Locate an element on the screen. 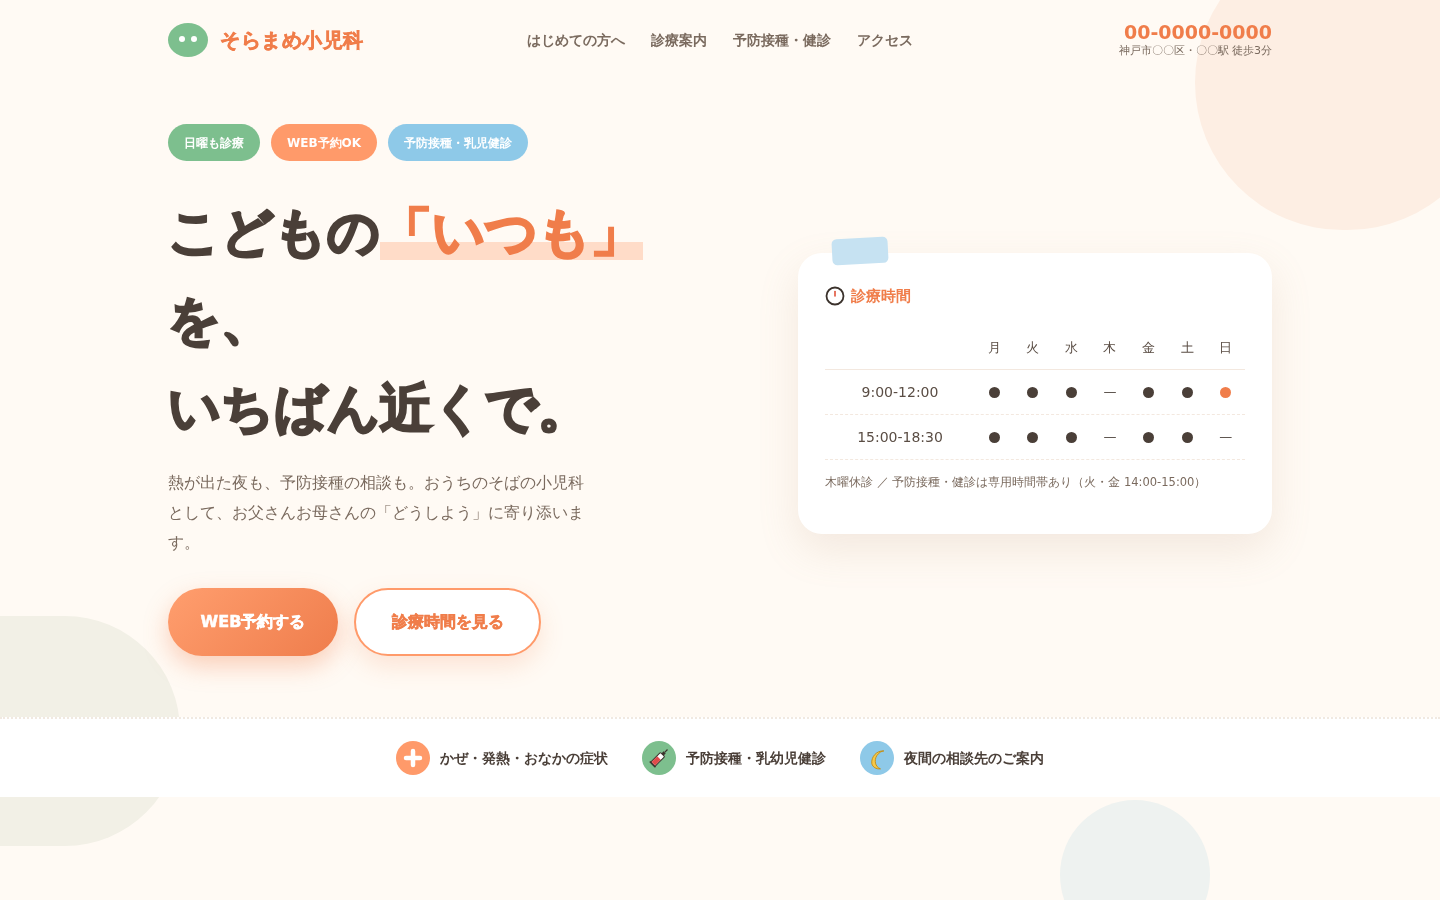 The image size is (1440, 900). weekday-header: 金 is located at coordinates (1149, 347).